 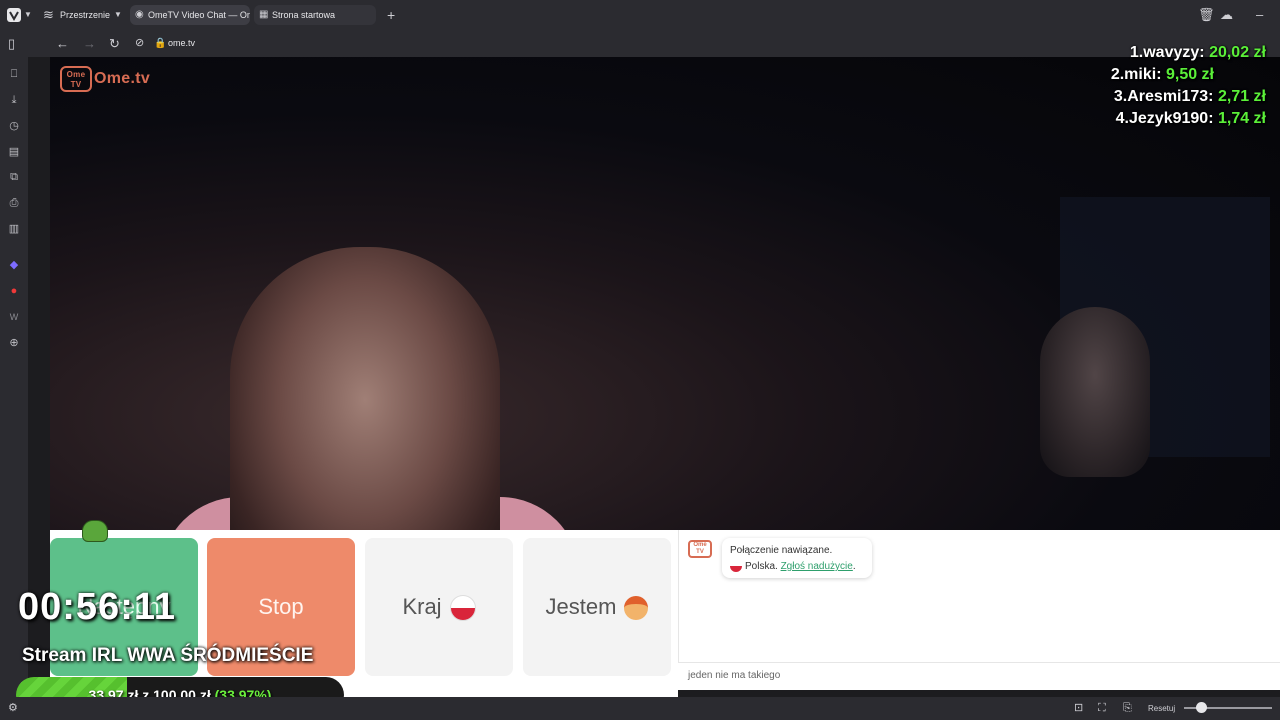 I want to click on reload-icon: ↻, so click(x=114, y=43).